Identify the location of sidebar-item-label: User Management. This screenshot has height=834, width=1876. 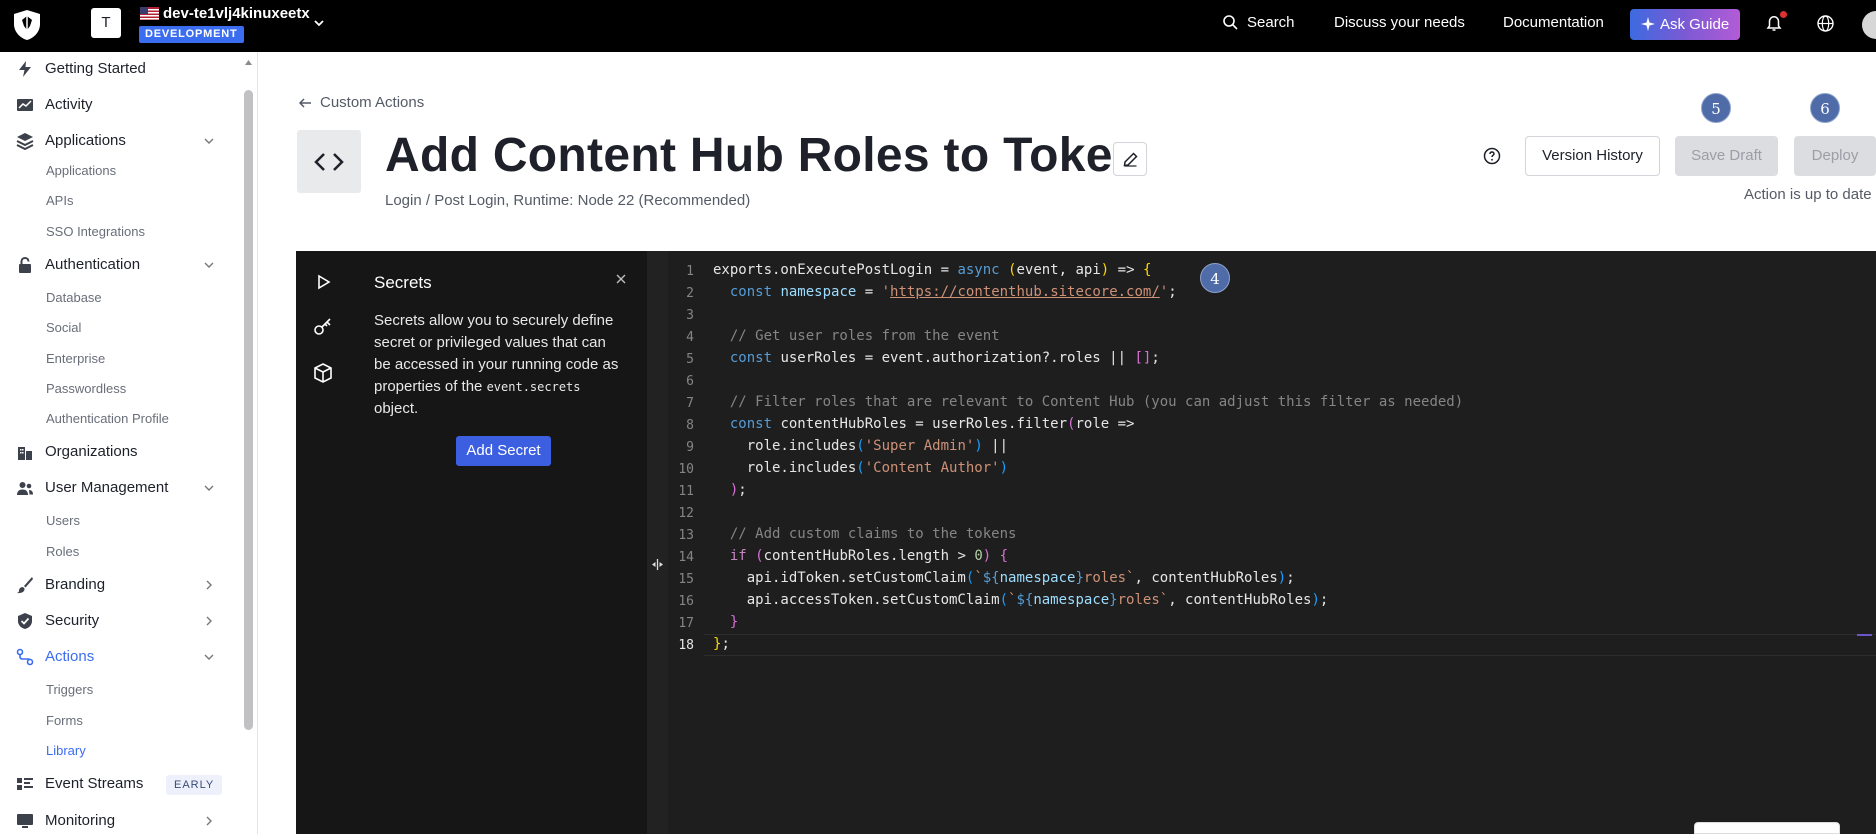
(107, 487).